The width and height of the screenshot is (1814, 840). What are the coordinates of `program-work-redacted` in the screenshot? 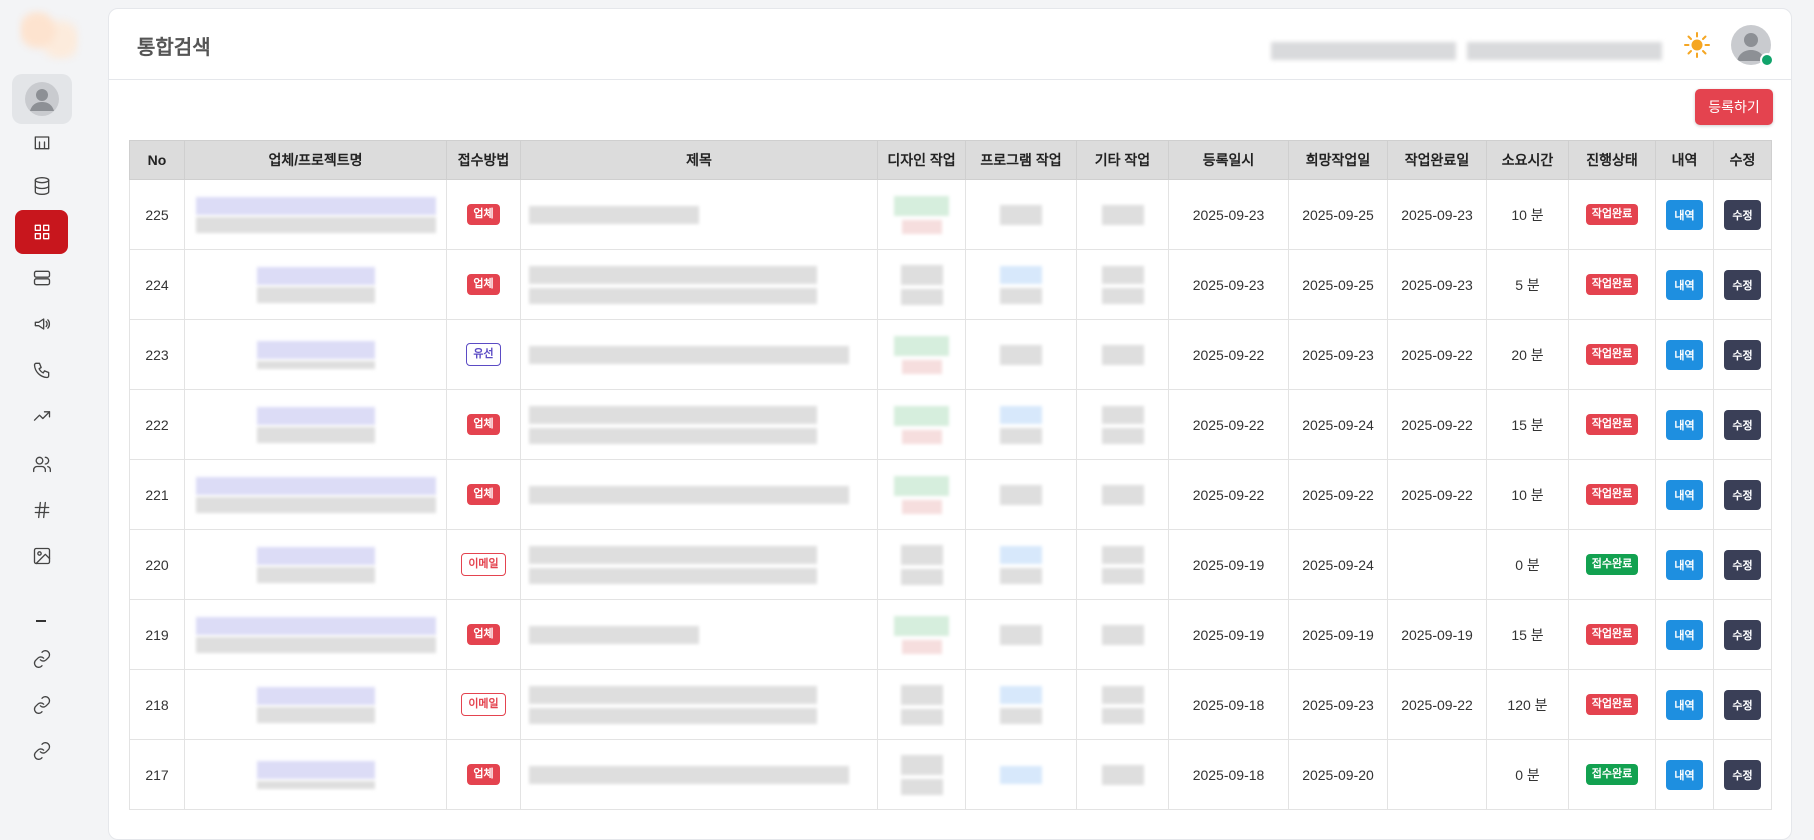 It's located at (1021, 284).